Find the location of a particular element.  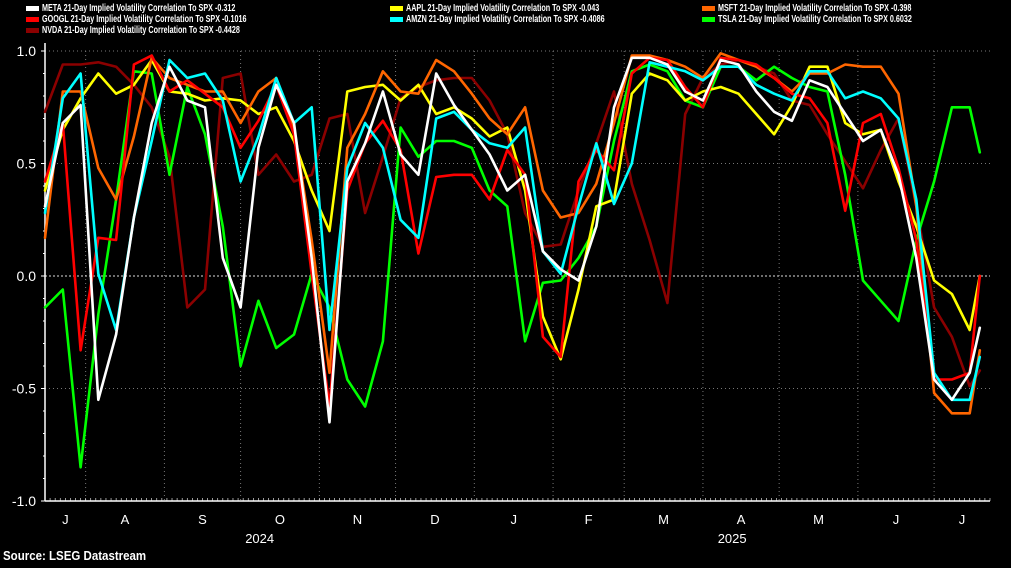

y-tick-label: -1.0 is located at coordinates (24, 501).